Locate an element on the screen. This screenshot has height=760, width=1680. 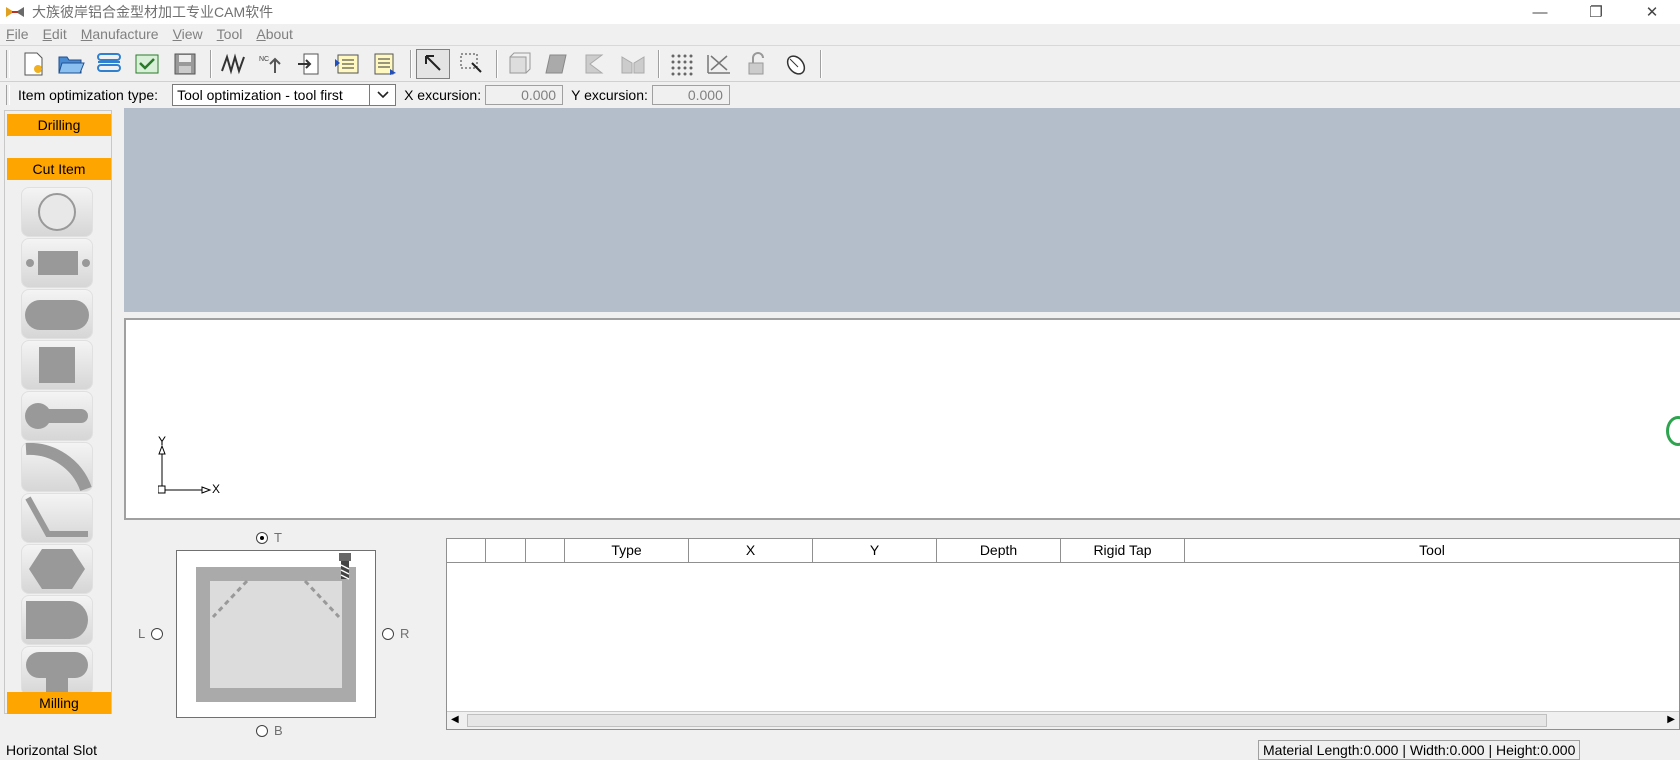
export-button is located at coordinates (309, 64).